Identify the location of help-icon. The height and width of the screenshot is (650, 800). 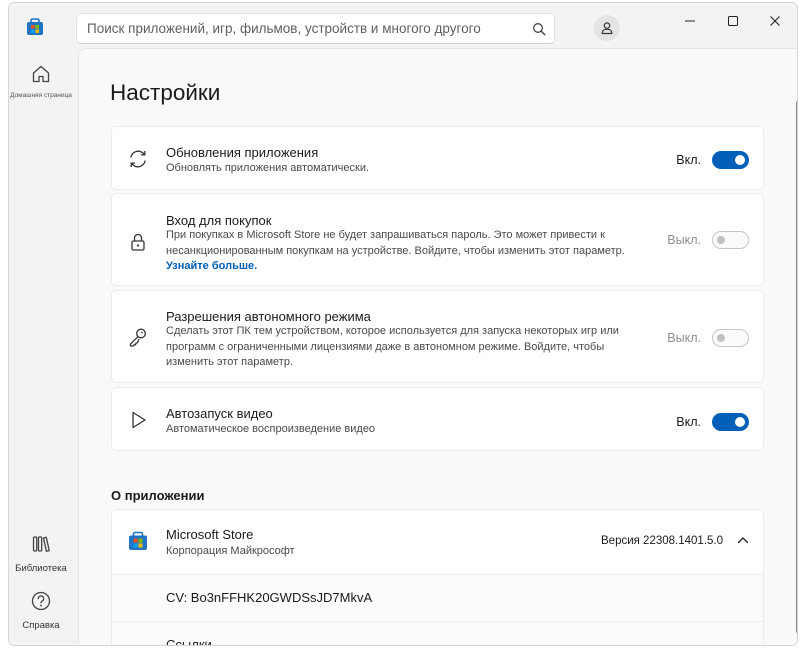
(41, 601).